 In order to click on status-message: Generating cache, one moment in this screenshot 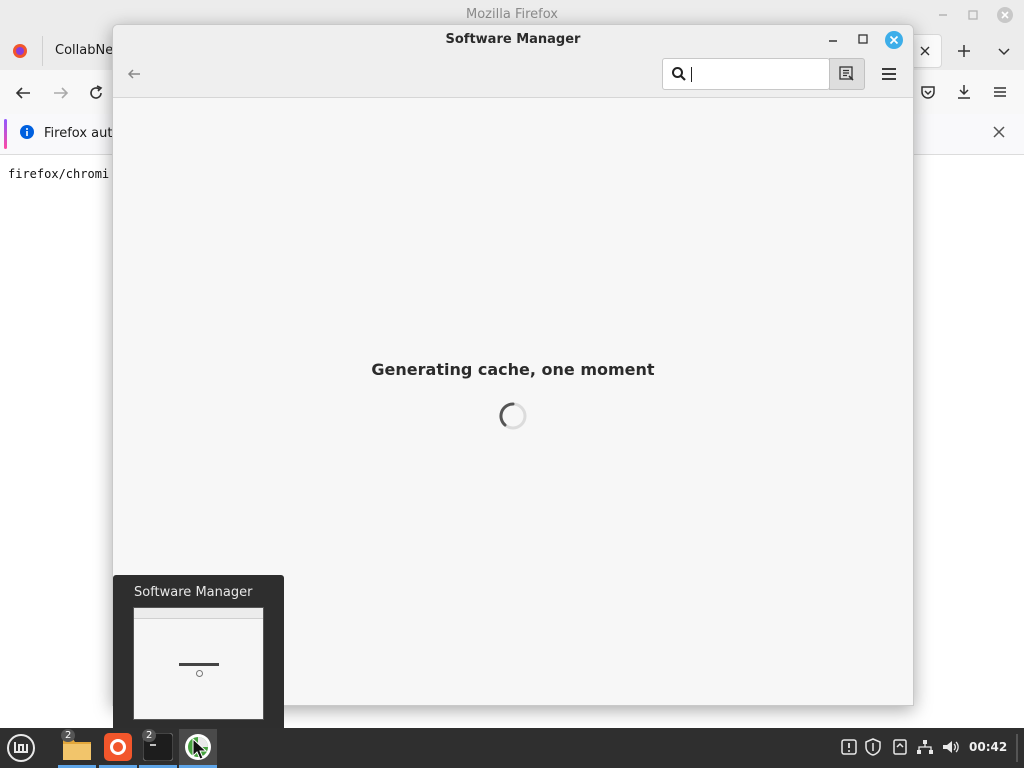, I will do `click(513, 369)`.